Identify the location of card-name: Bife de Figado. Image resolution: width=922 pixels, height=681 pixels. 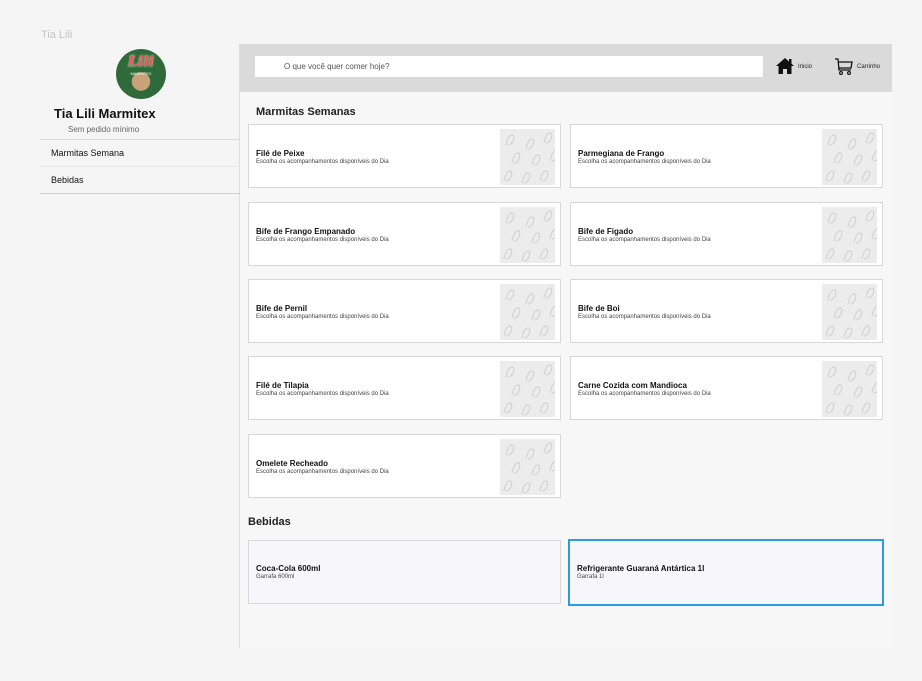
(606, 231).